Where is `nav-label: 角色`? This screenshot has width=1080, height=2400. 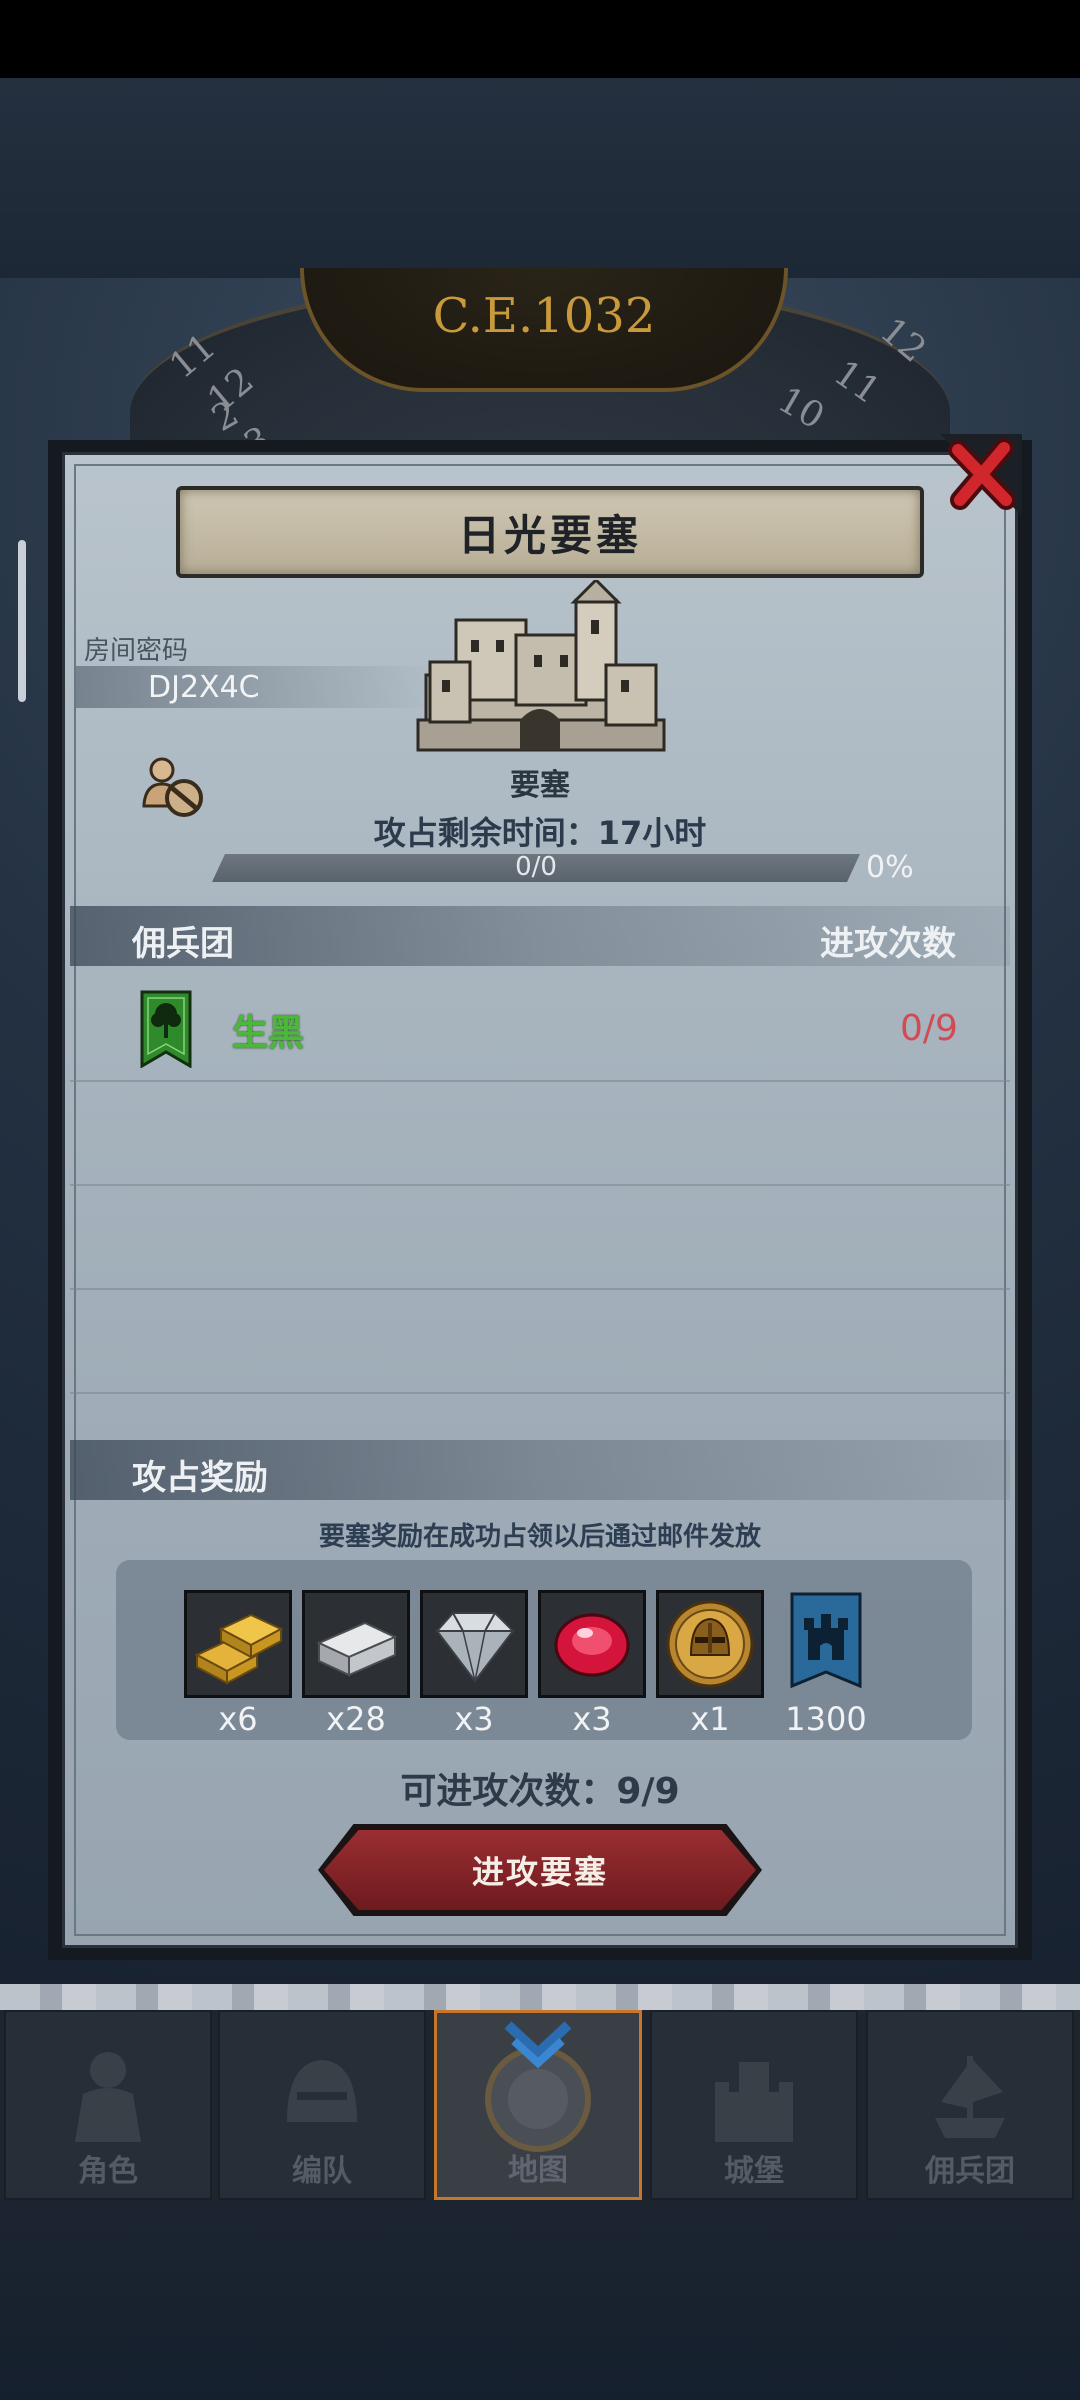
nav-label: 角色 is located at coordinates (108, 2171).